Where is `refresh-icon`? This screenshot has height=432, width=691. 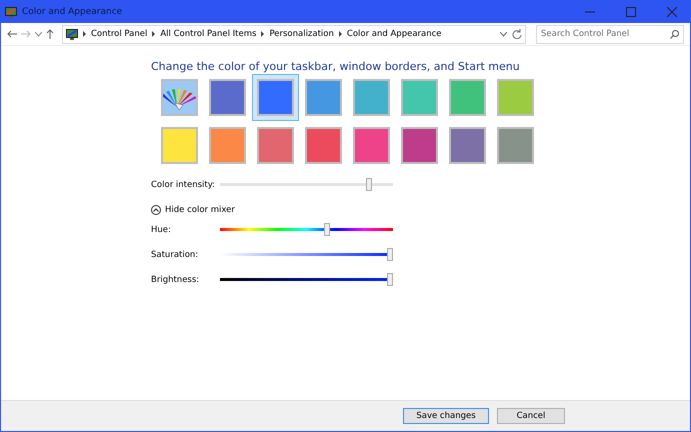
refresh-icon is located at coordinates (517, 34).